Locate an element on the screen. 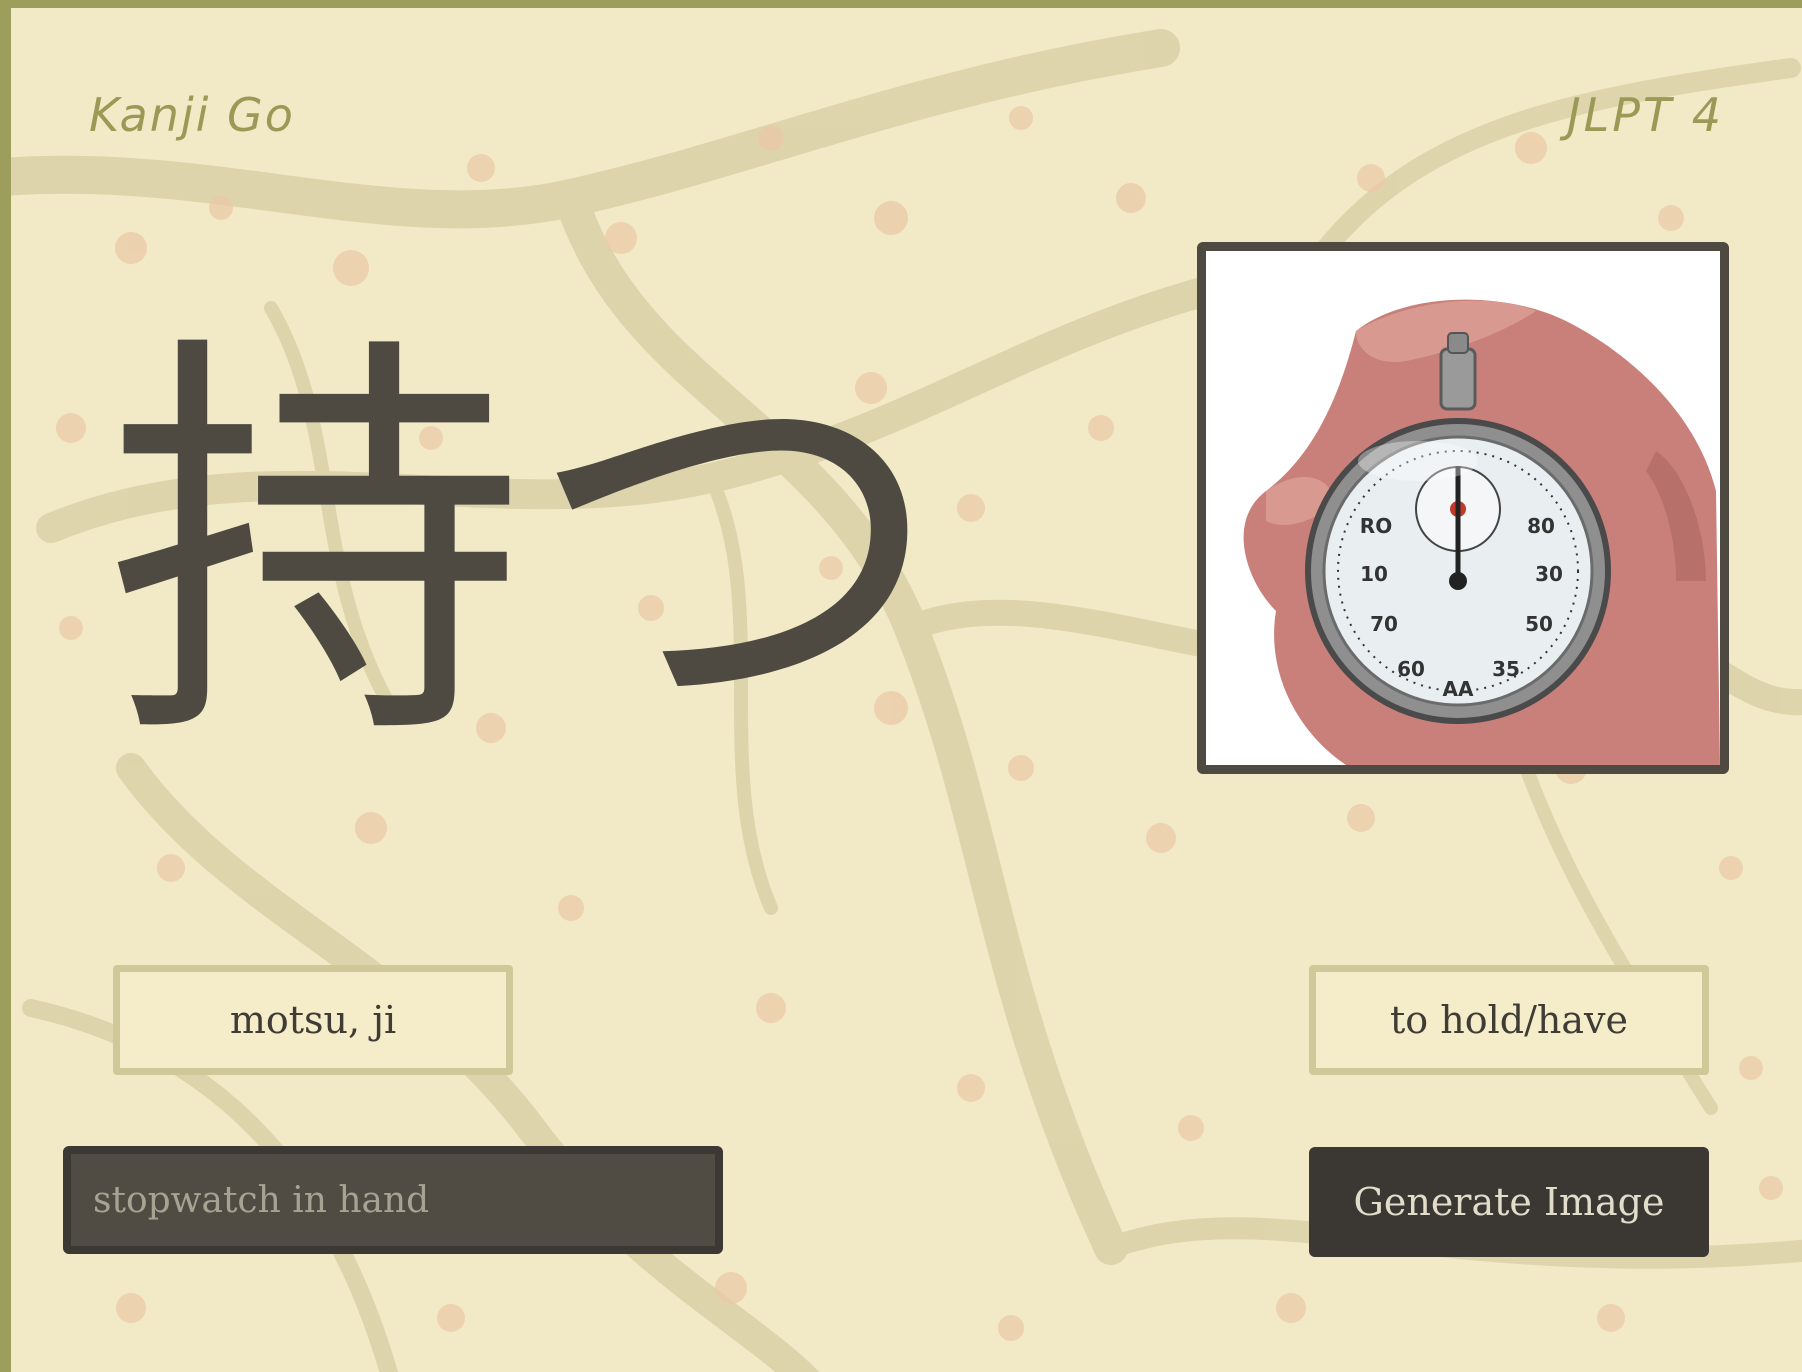 This screenshot has width=1802, height=1372. svg-text: 60 is located at coordinates (1411, 669).